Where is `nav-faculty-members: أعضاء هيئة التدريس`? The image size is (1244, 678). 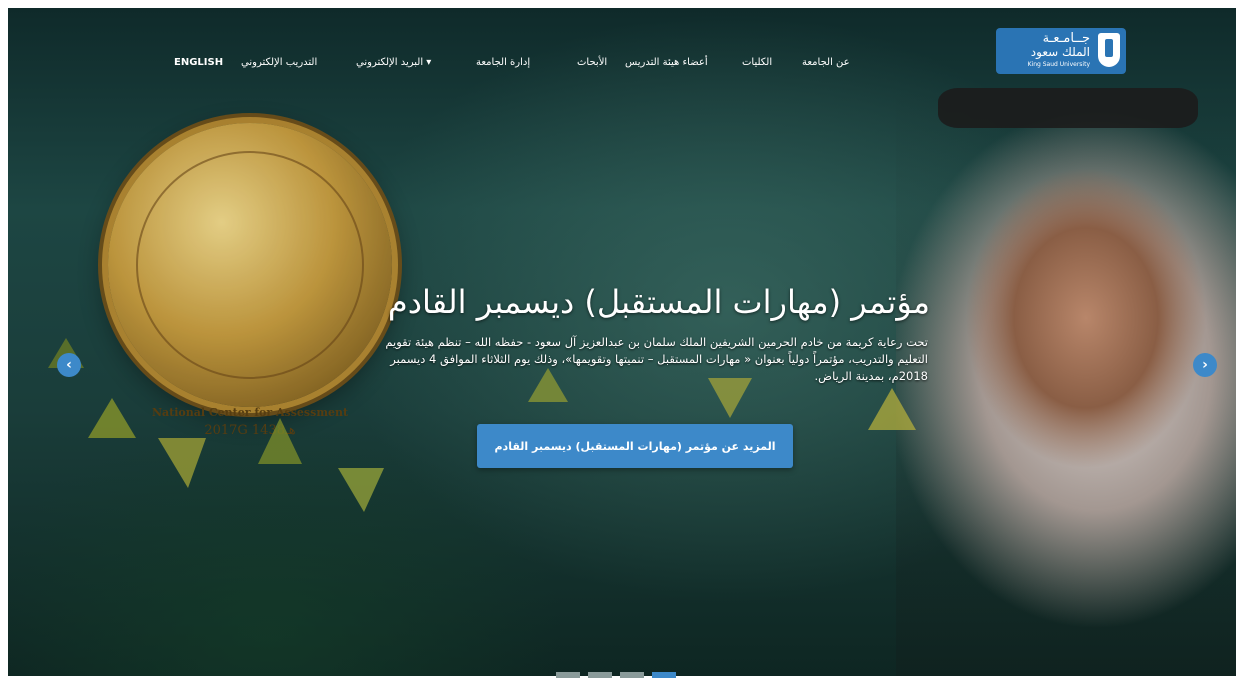 nav-faculty-members: أعضاء هيئة التدريس is located at coordinates (666, 62).